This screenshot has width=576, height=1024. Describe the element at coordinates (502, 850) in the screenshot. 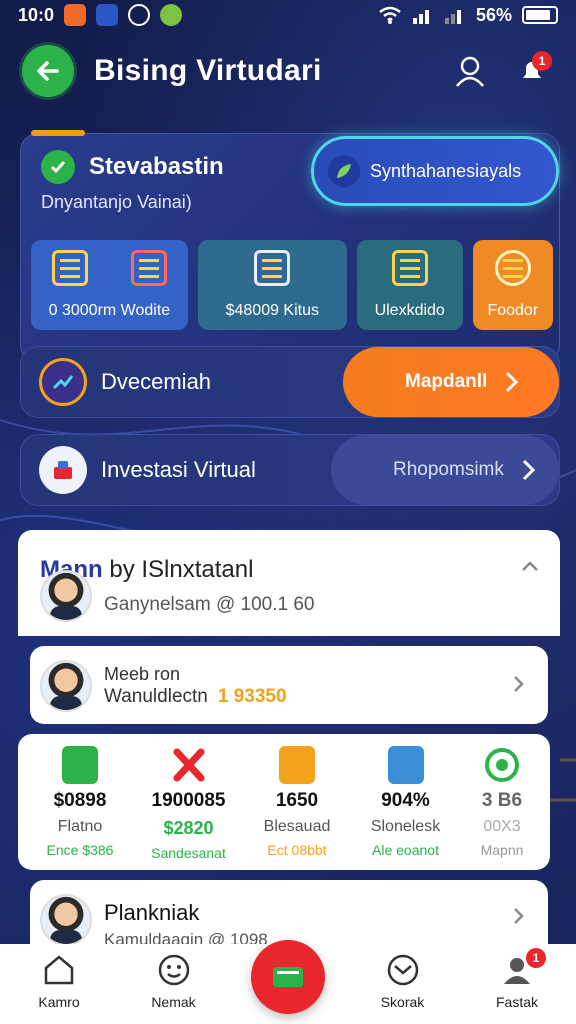

I see `stat-sub: Mapnn` at that location.